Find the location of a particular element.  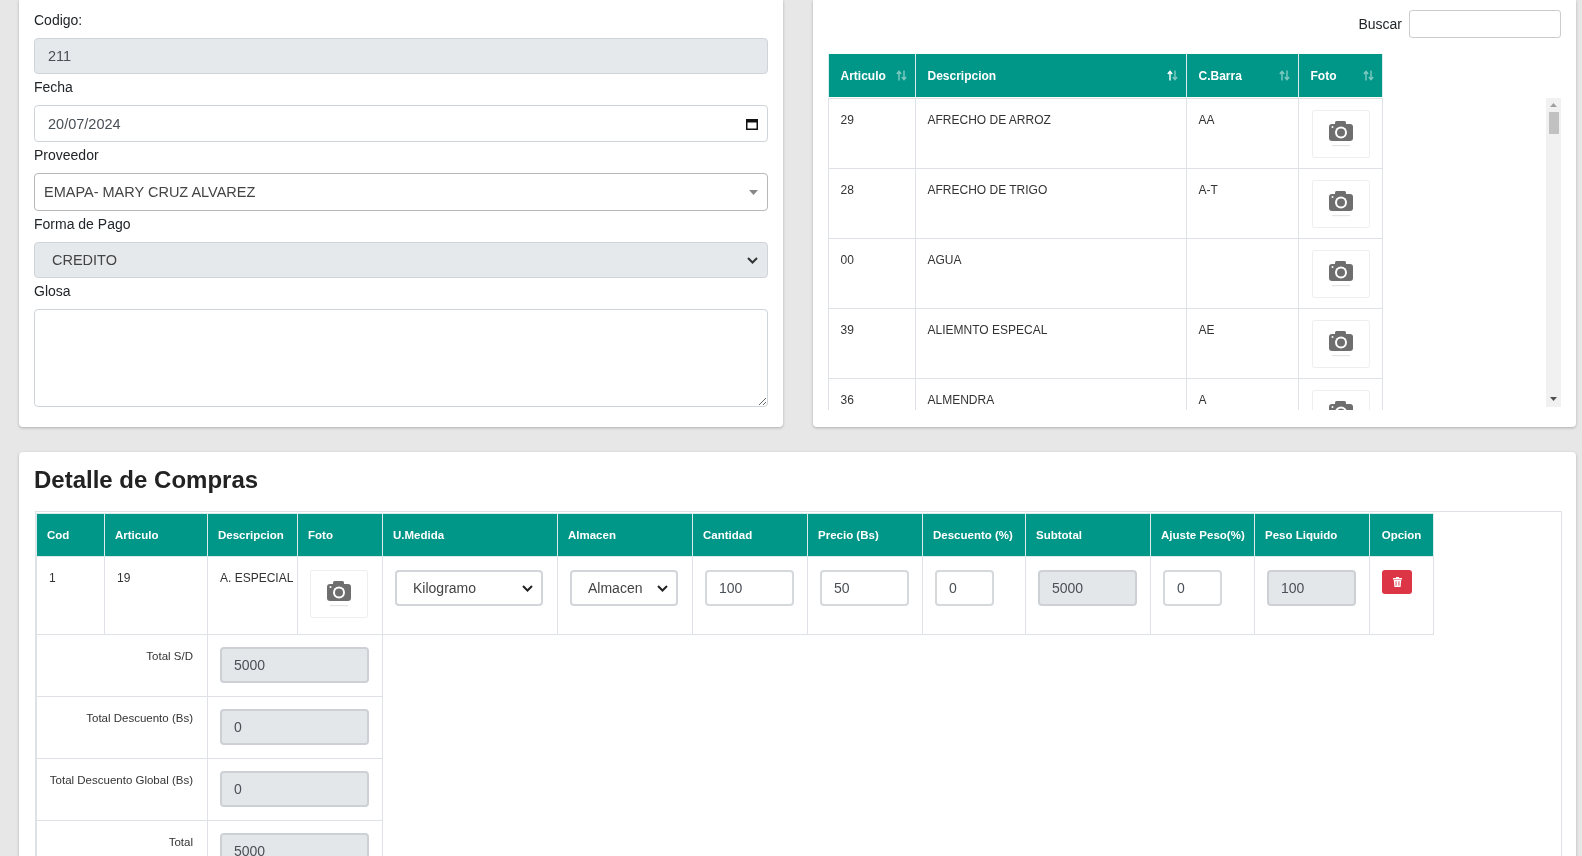

table-cell: AE is located at coordinates (1242, 343).